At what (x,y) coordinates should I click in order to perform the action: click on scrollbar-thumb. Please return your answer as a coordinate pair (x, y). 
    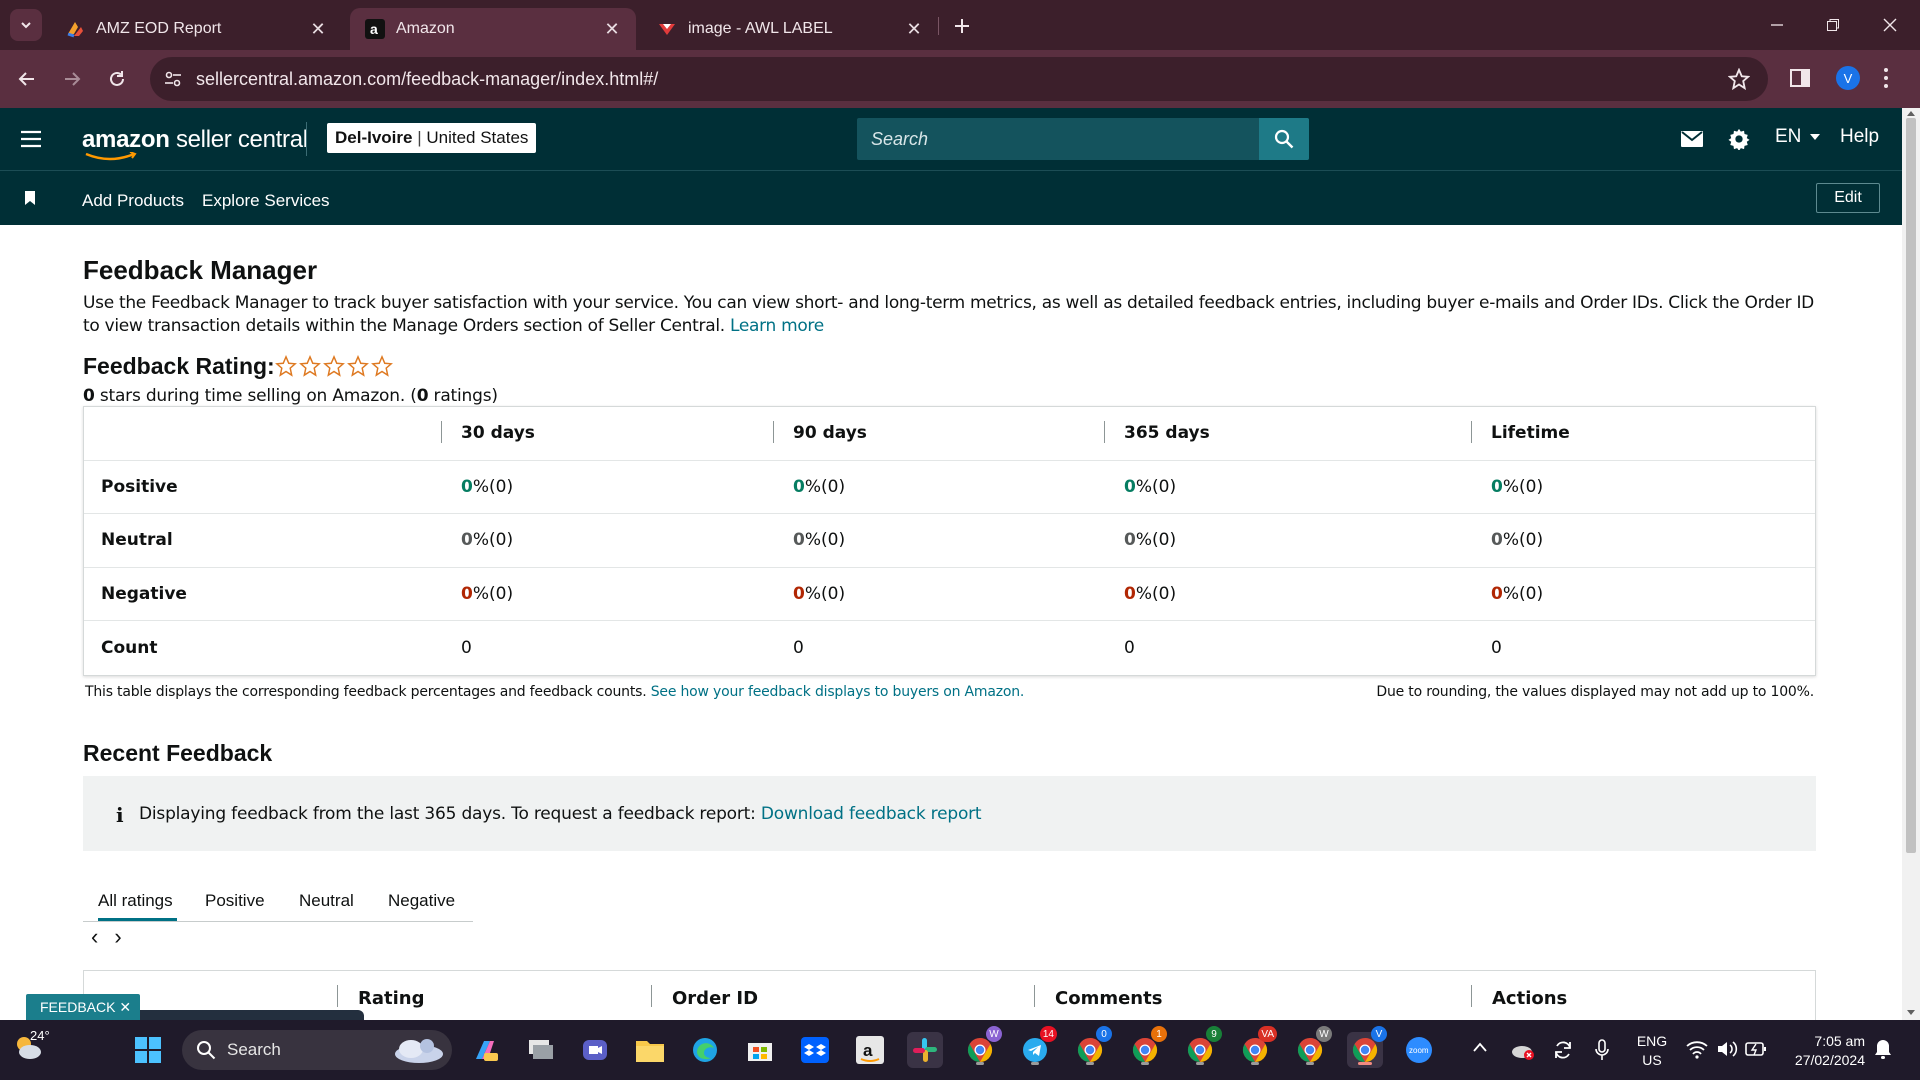
    Looking at the image, I should click on (1911, 485).